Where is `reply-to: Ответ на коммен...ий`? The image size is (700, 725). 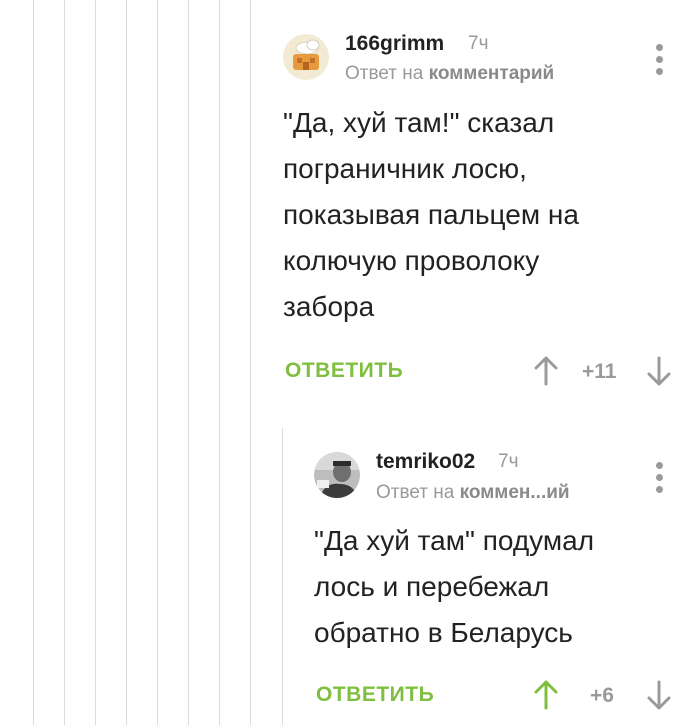
reply-to: Ответ на коммен...ий is located at coordinates (473, 493).